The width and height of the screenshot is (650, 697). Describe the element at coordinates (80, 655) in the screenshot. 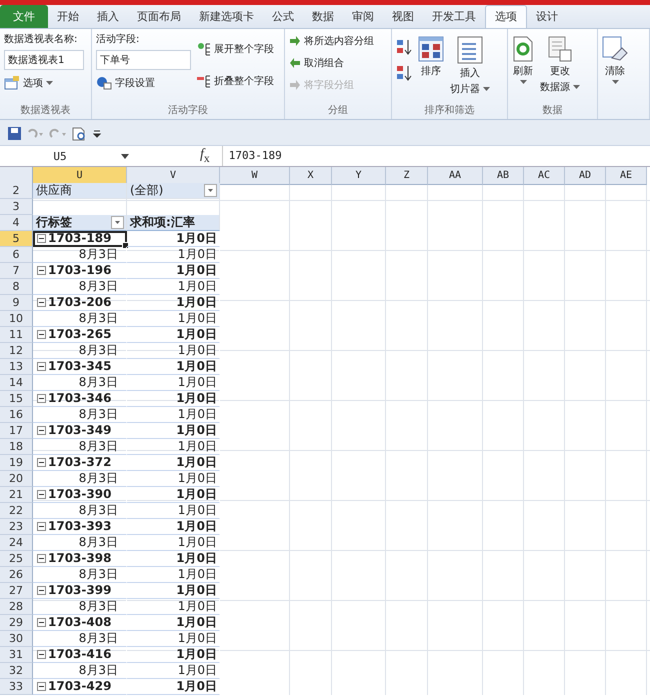

I see `row-label-cell: 1703-416` at that location.